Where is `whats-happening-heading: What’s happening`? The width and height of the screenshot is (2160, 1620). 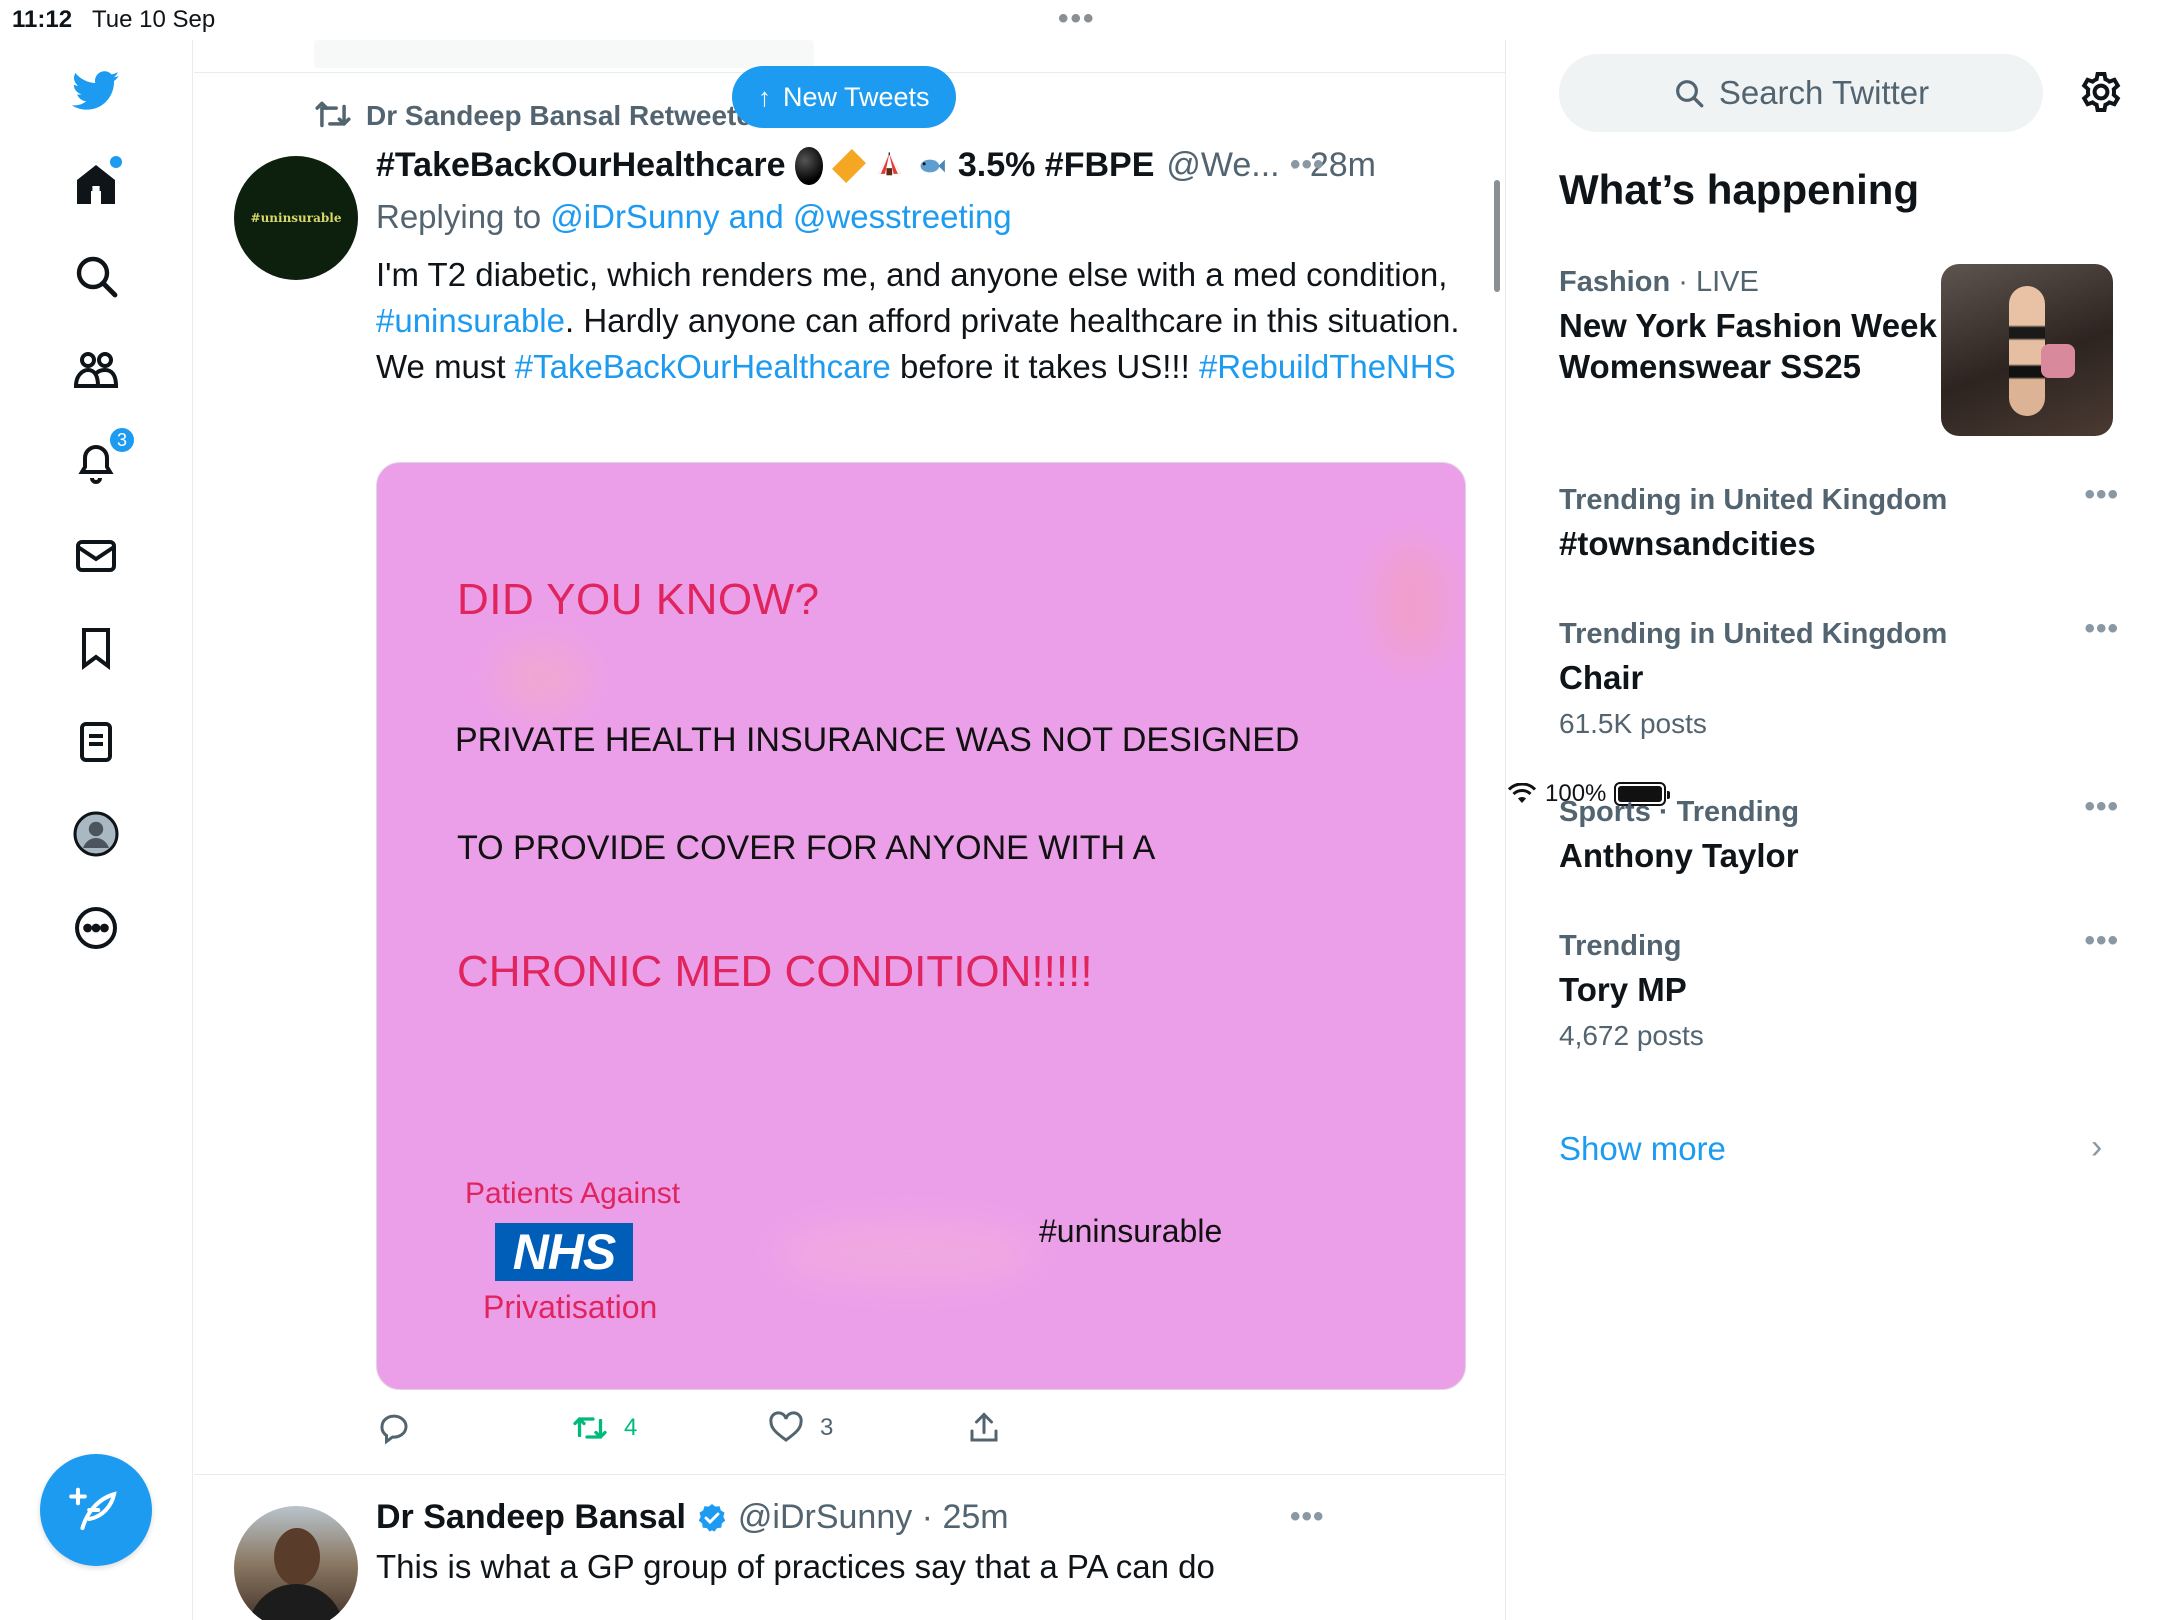
whats-happening-heading: What’s happening is located at coordinates (1739, 189).